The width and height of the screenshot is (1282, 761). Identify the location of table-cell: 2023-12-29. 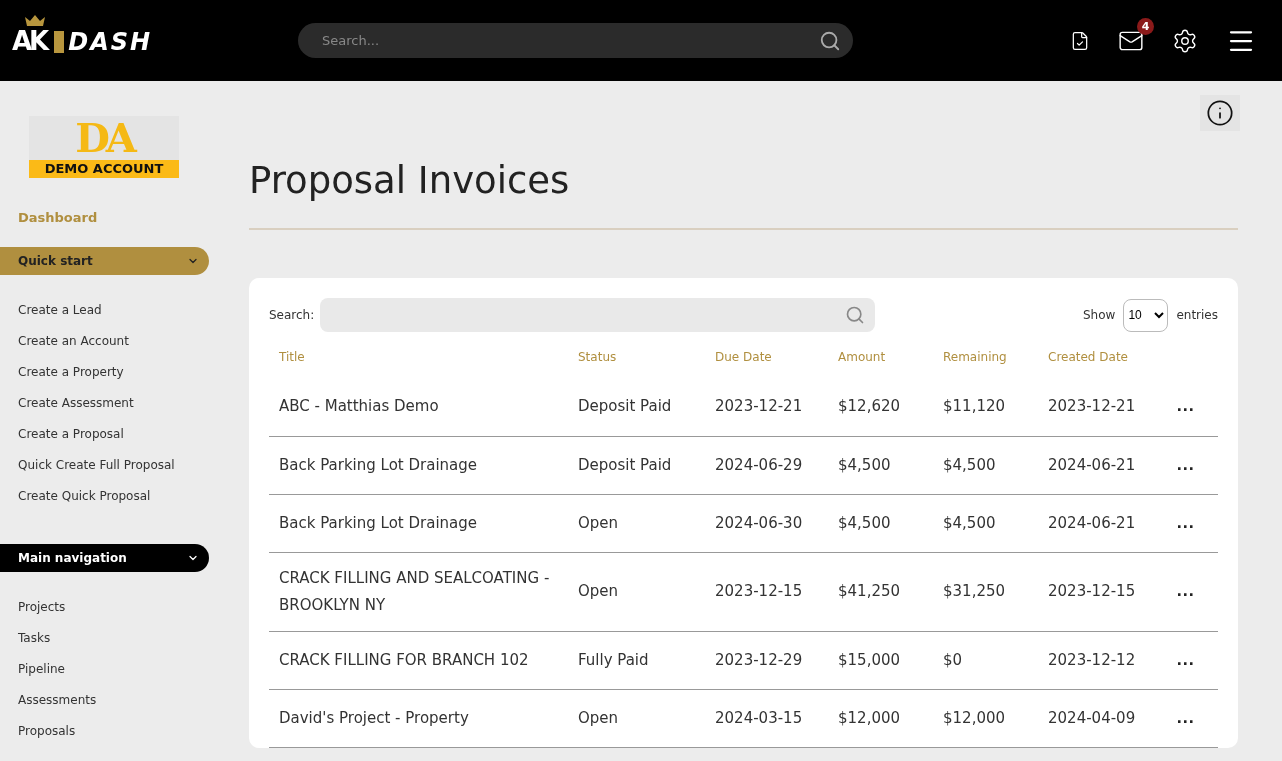
(766, 660).